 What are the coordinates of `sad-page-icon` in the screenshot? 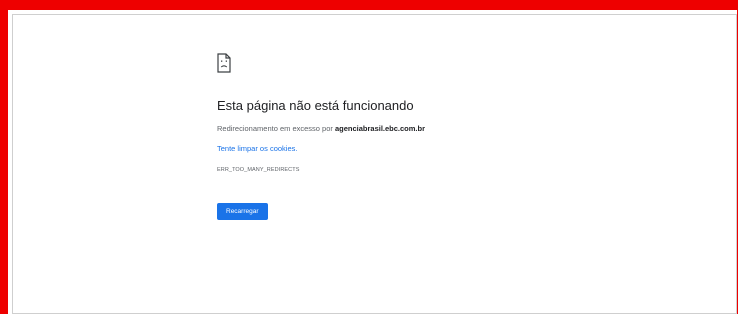 It's located at (224, 63).